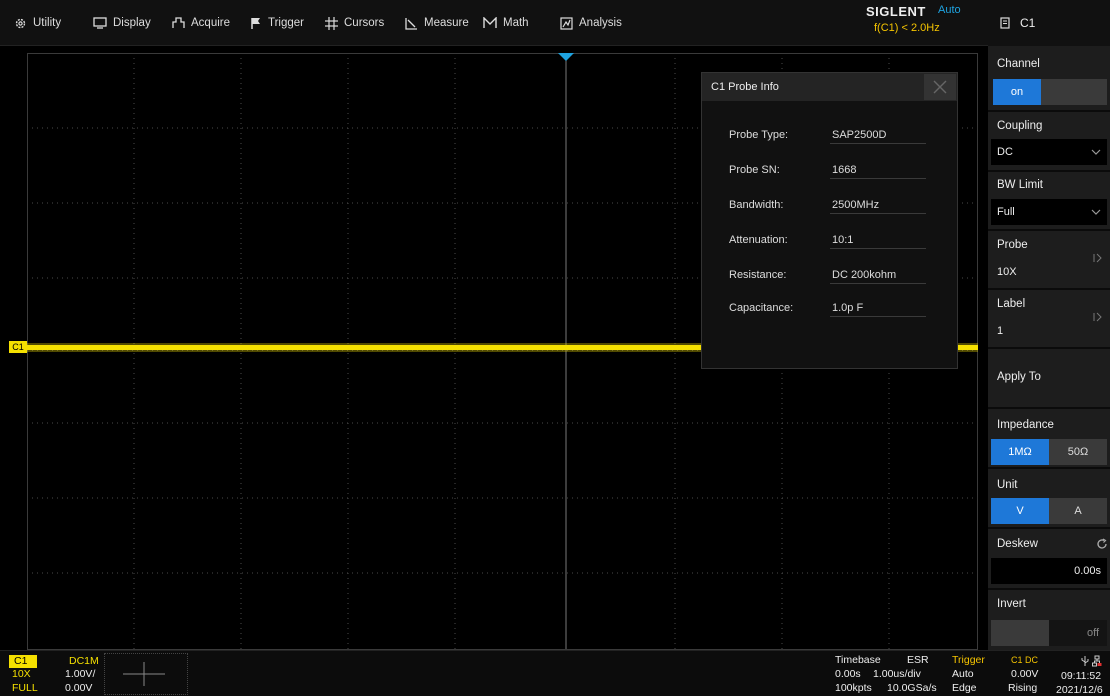  What do you see at coordinates (912, 688) in the screenshot?
I see `timebase-rate: 10.0GSa/s` at bounding box center [912, 688].